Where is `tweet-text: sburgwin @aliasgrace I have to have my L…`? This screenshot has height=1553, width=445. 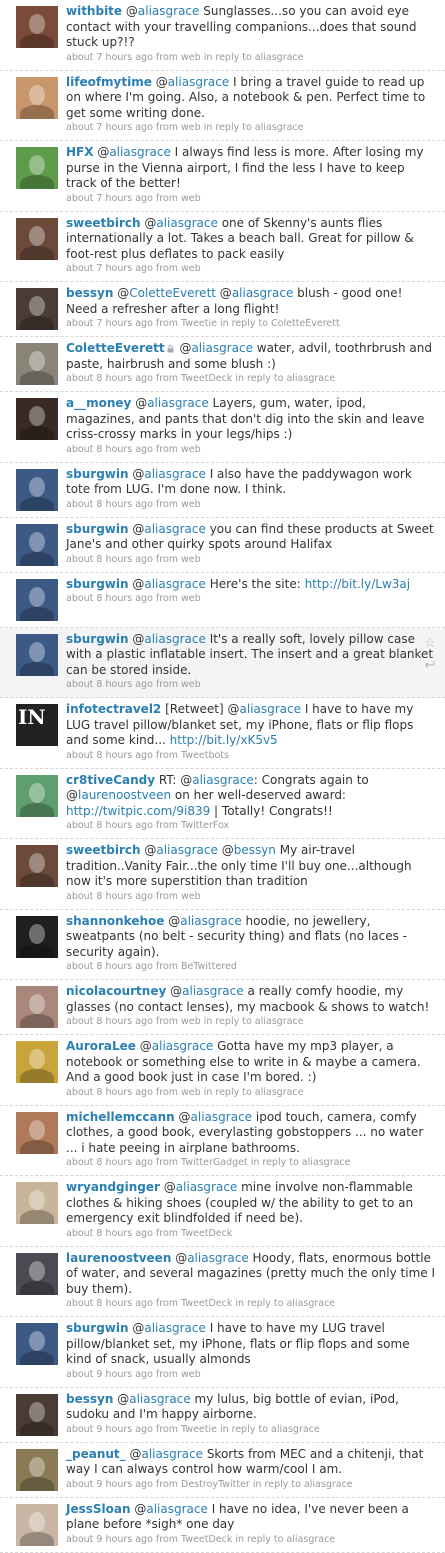 tweet-text: sburgwin @aliasgrace I have to have my L… is located at coordinates (250, 1344).